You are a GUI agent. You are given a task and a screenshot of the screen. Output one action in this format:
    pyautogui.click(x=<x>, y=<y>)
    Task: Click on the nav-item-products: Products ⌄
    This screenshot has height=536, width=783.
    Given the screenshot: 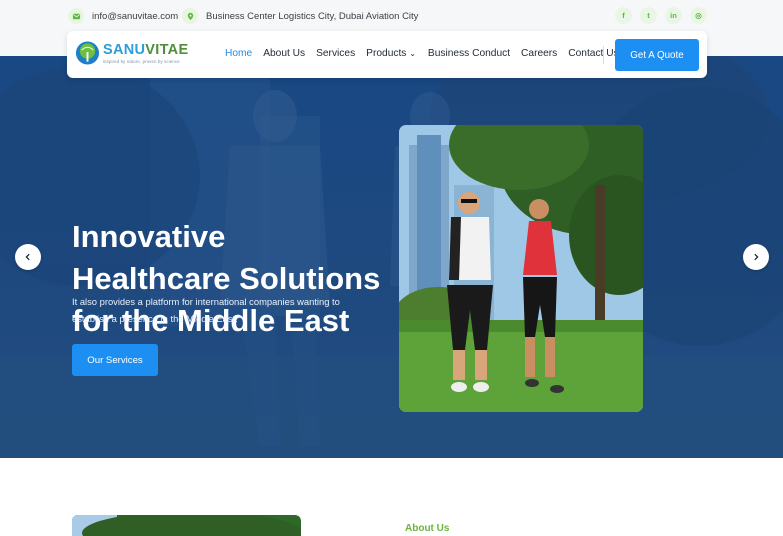 What is the action you would take?
    pyautogui.click(x=391, y=53)
    